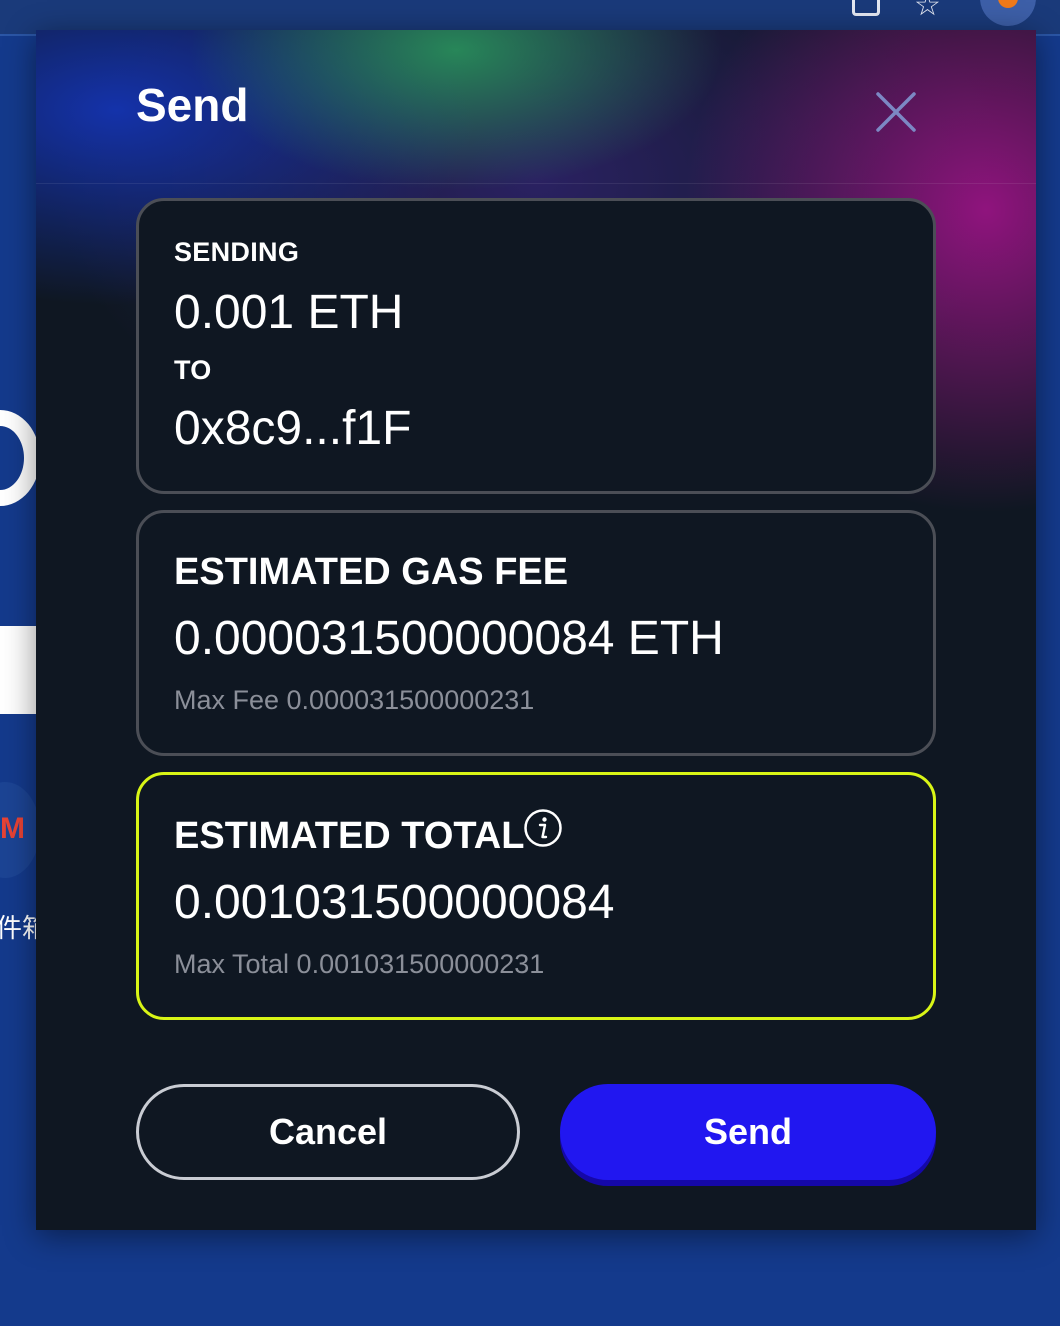 The width and height of the screenshot is (1060, 1326). Describe the element at coordinates (359, 964) in the screenshot. I see `max-total-text: Max Total 0.001031500000231` at that location.